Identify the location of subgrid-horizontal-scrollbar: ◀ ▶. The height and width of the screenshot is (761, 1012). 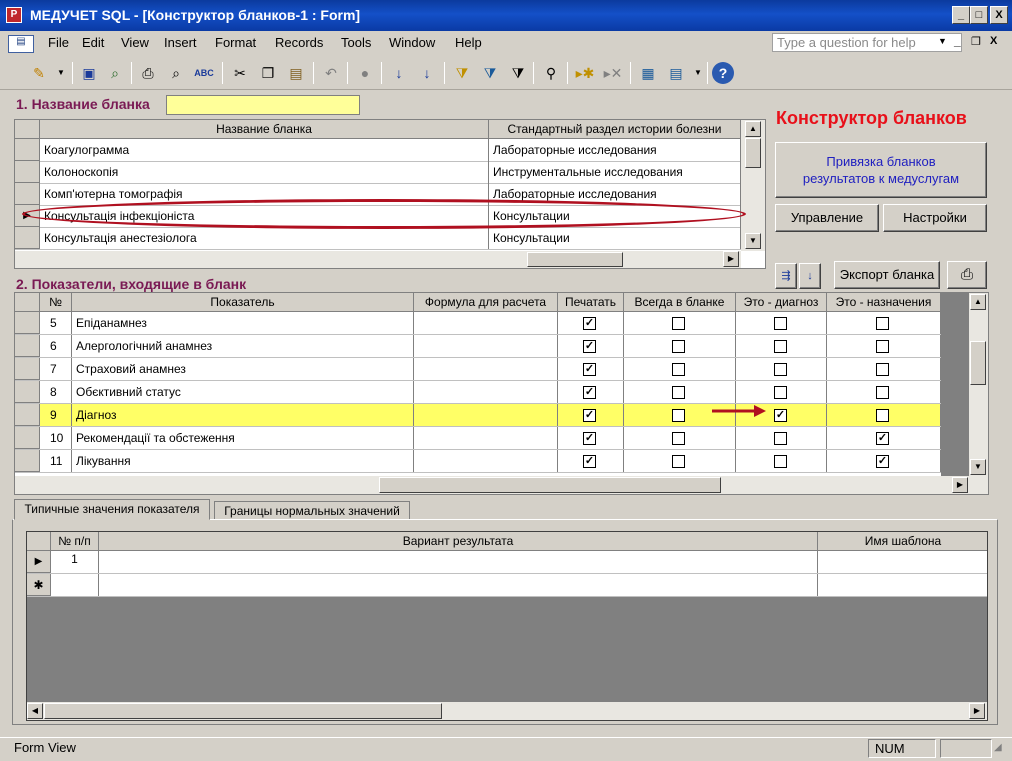
(507, 711).